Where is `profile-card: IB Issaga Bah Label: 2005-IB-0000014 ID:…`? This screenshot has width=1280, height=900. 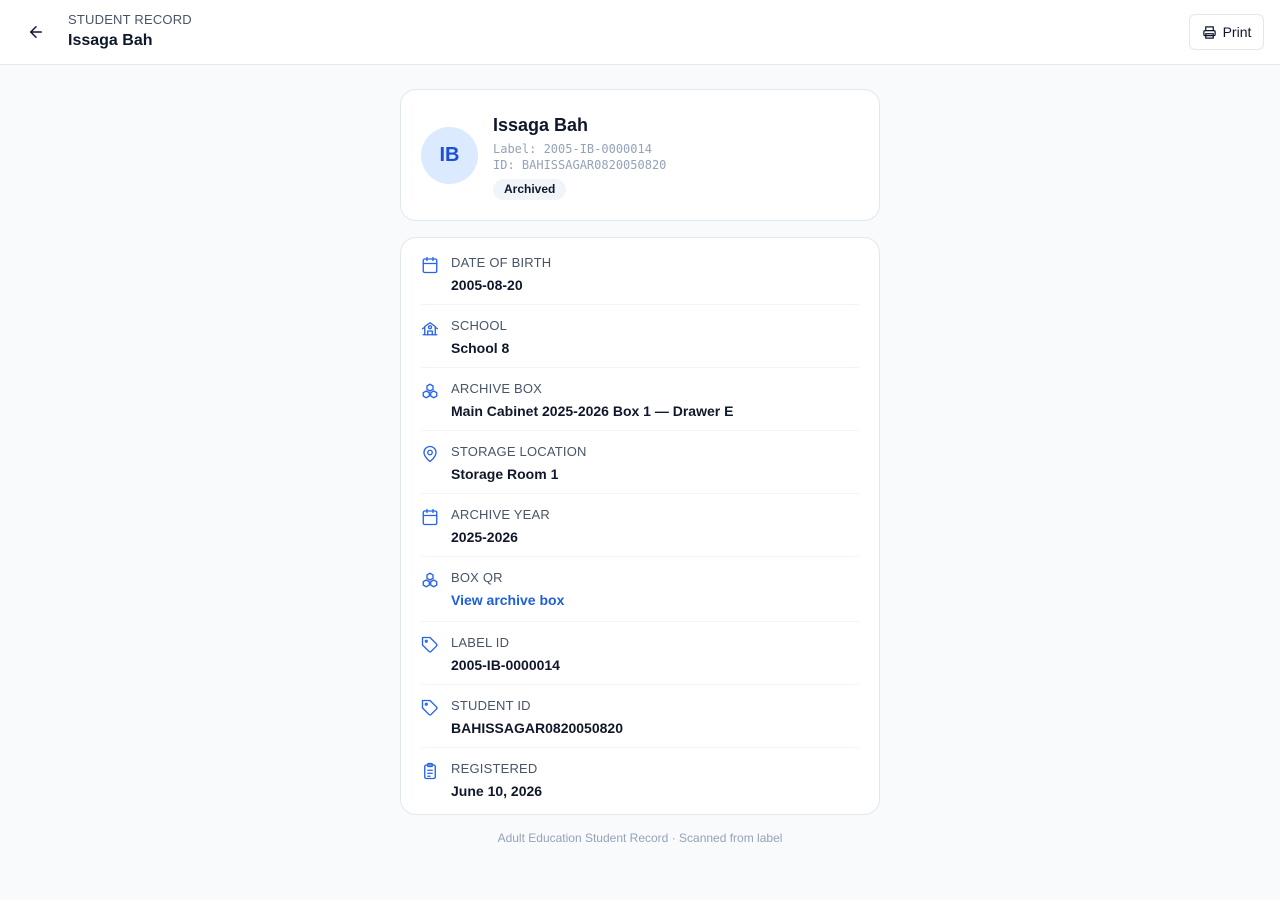 profile-card: IB Issaga Bah Label: 2005-IB-0000014 ID:… is located at coordinates (640, 155).